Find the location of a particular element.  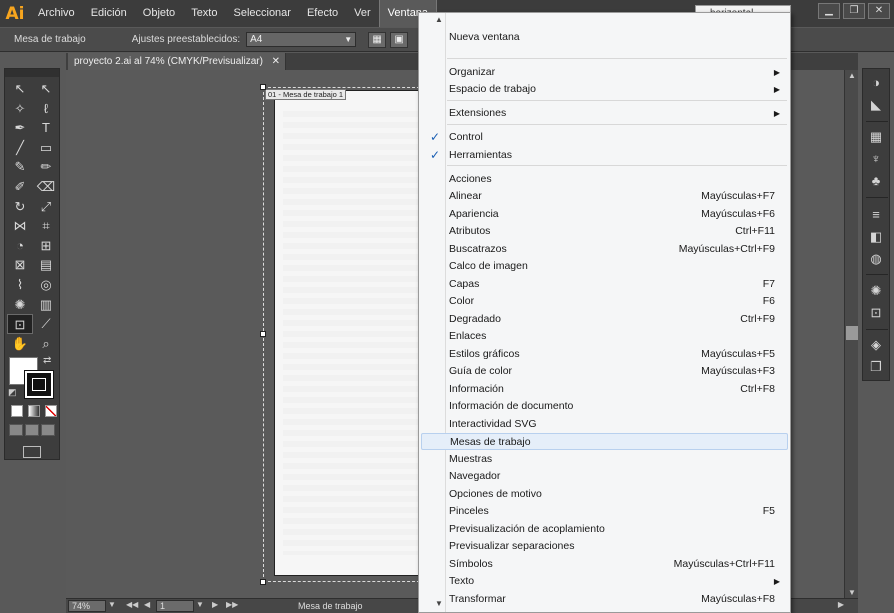

artboards-icon: ⊡ is located at coordinates (876, 313).